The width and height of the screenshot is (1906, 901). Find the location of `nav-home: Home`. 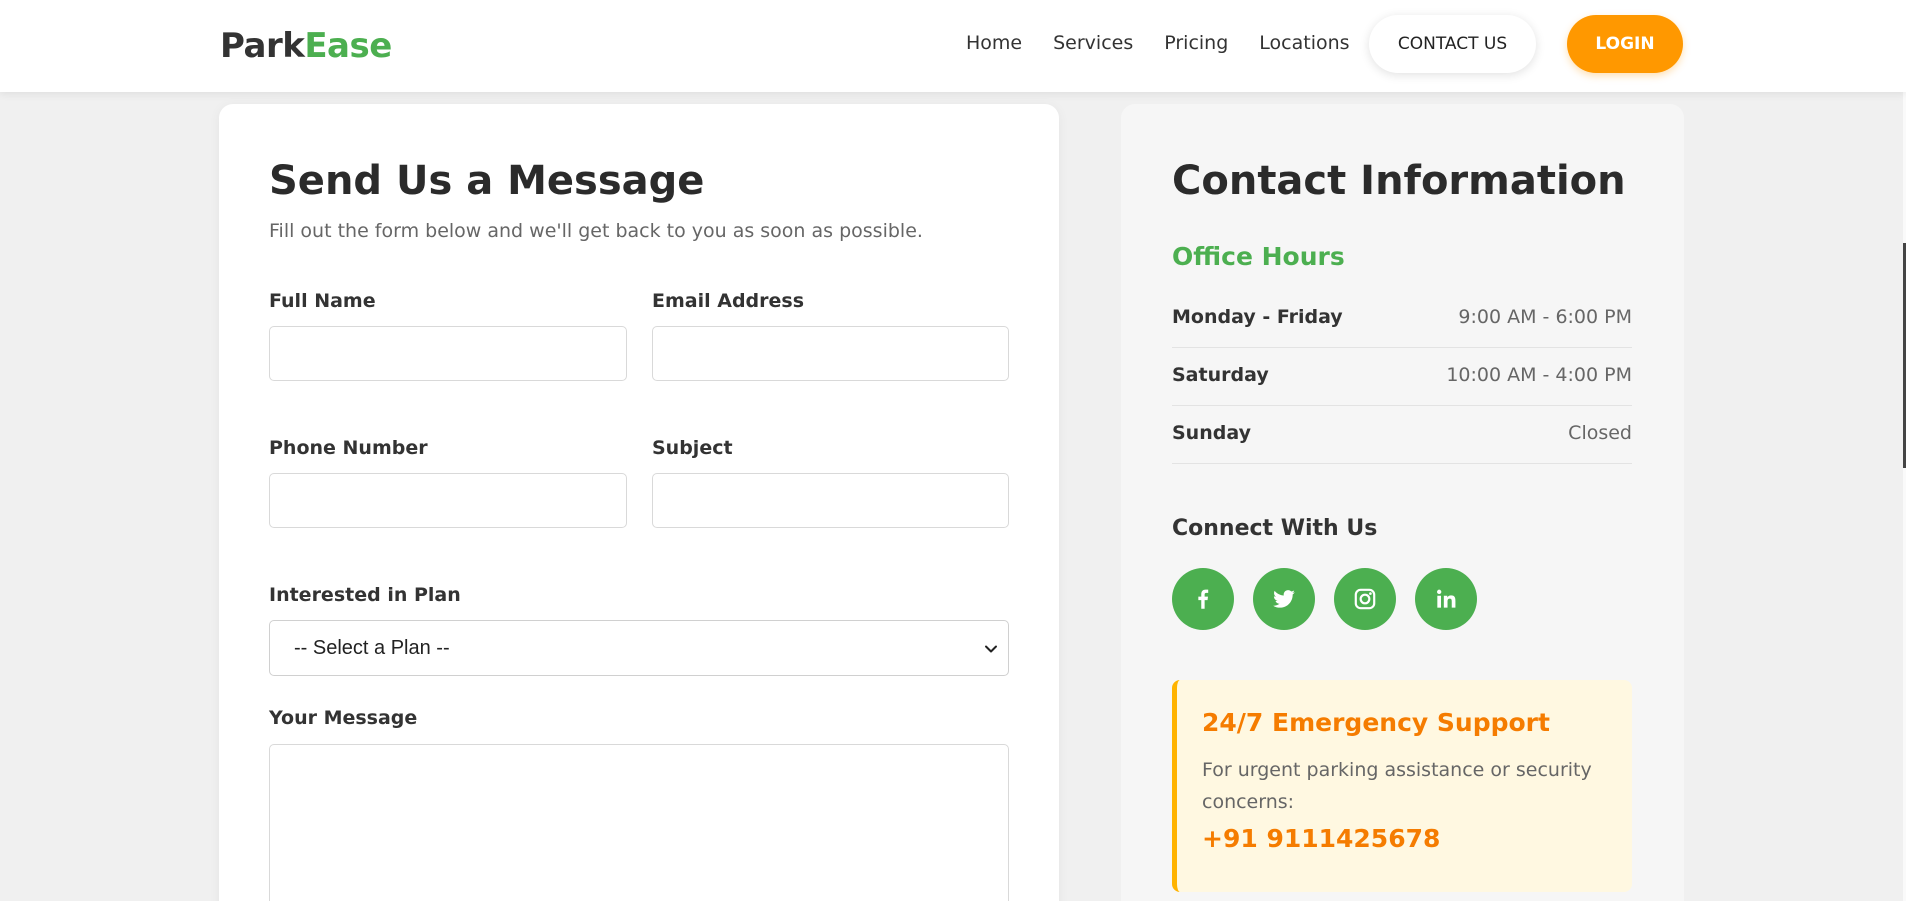

nav-home: Home is located at coordinates (994, 43).